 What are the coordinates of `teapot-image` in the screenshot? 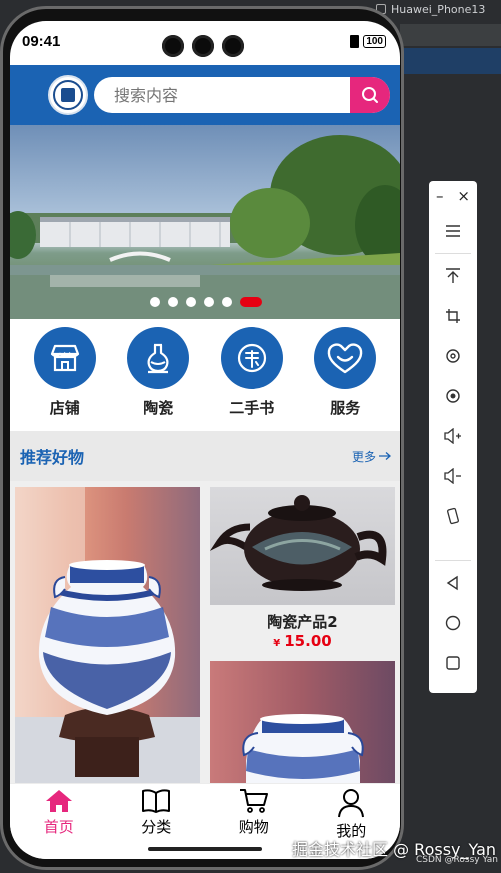 It's located at (298, 543).